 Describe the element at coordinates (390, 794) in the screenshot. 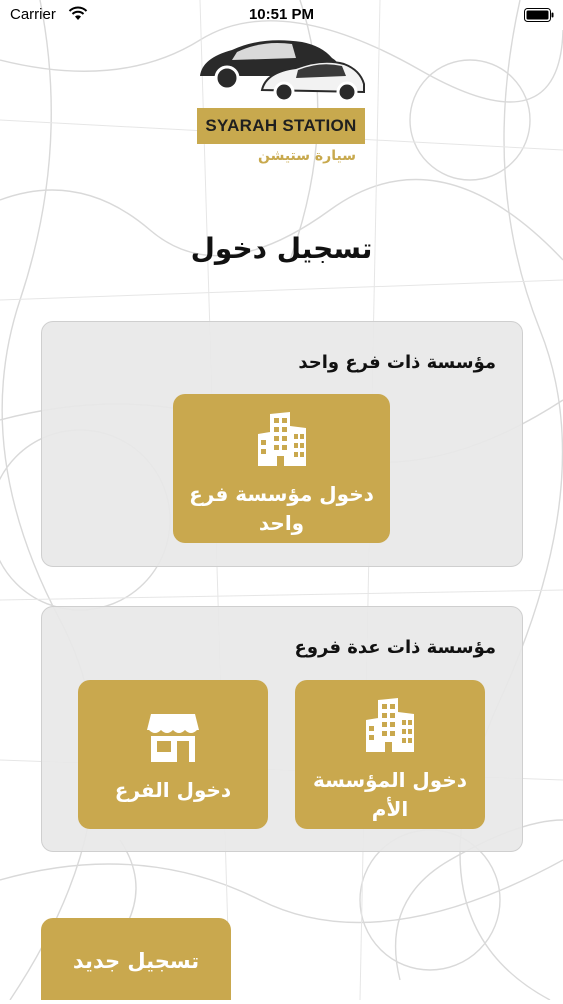

I see `parent-organization-login-label: دخول المؤسسة الأم` at that location.